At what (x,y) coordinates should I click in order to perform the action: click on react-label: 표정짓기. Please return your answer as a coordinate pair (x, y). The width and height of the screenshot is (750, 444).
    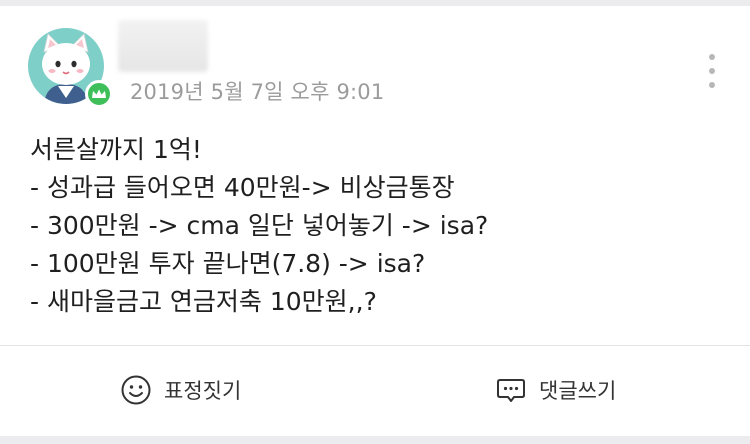
    Looking at the image, I should click on (203, 391).